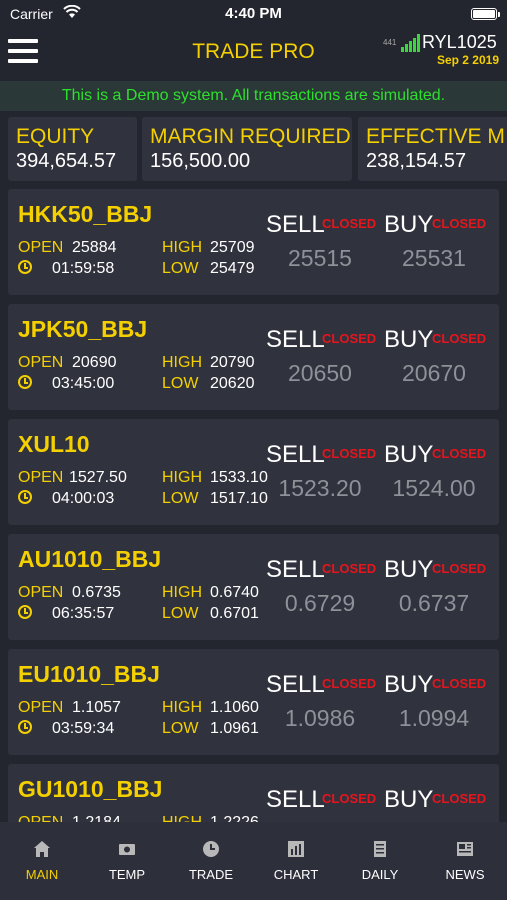 Image resolution: width=507 pixels, height=900 pixels. Describe the element at coordinates (200, 161) in the screenshot. I see `margin-value: 156,500.00` at that location.